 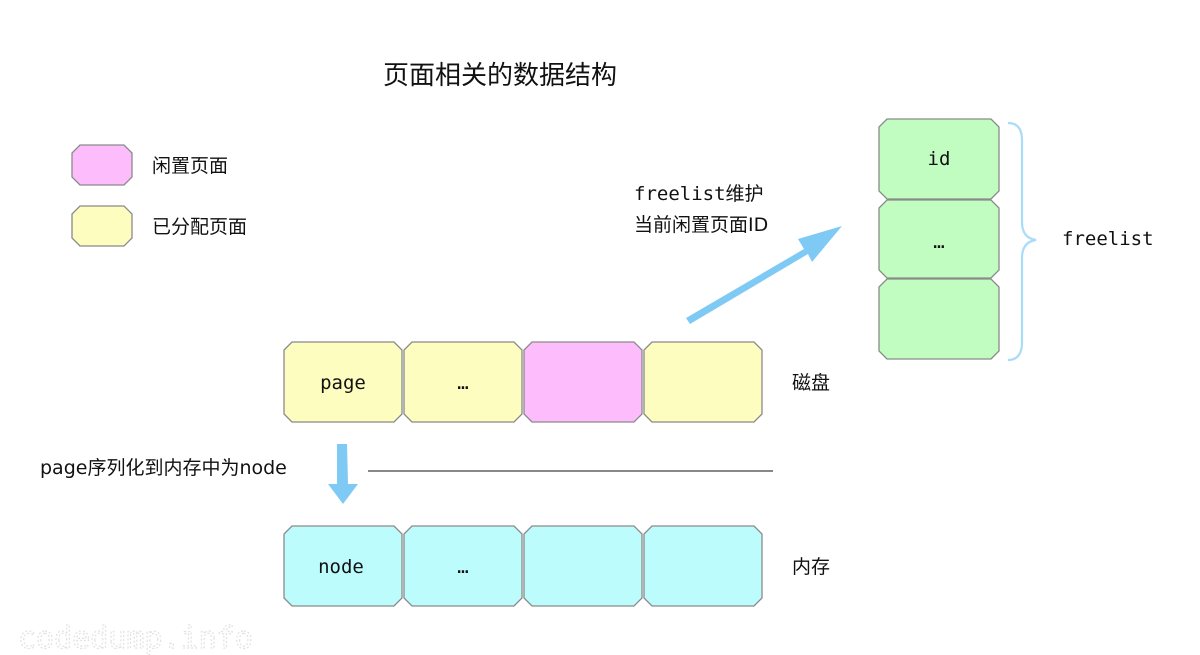 I want to click on freelist-label: freelist, so click(x=1108, y=239).